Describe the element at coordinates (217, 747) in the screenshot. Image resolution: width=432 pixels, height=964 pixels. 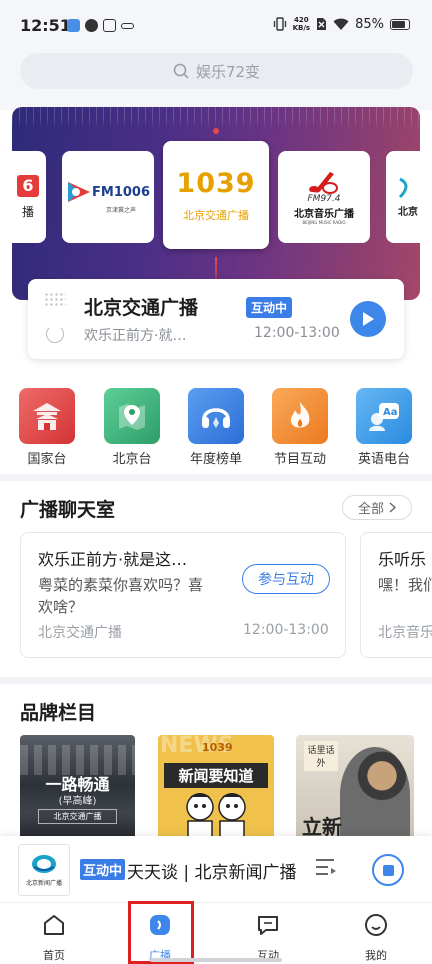
I see `brand-item-brand: 1039` at that location.